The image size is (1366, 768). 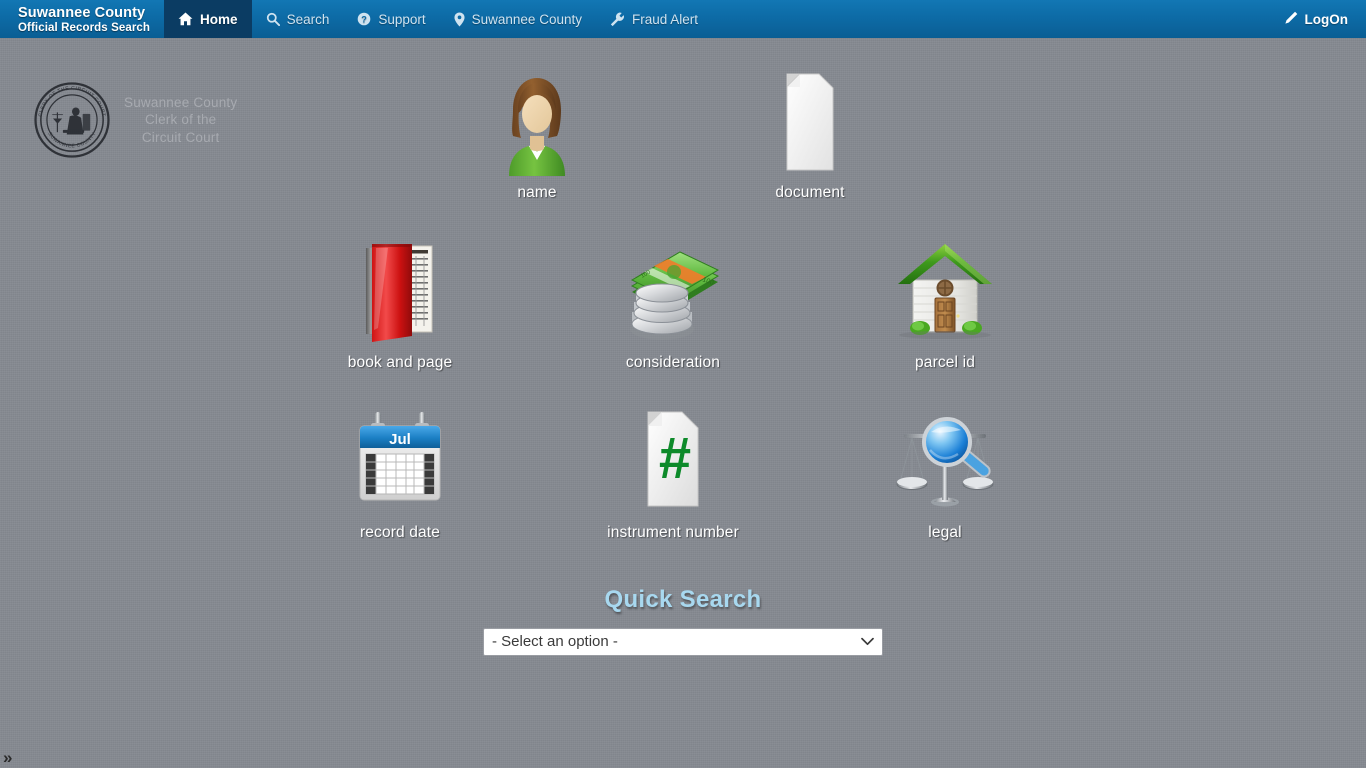 What do you see at coordinates (402, 19) in the screenshot?
I see `nav-item-support-label: Support` at bounding box center [402, 19].